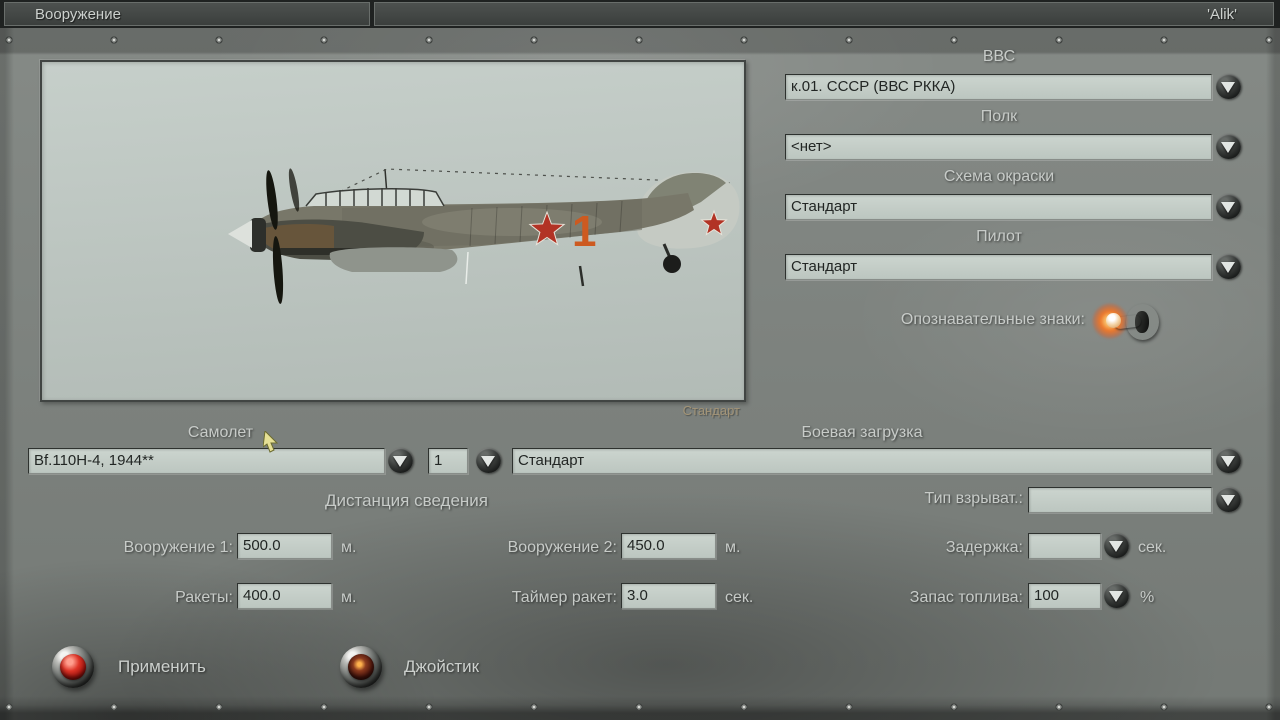  I want to click on loadout-dropdown-button, so click(1228, 460).